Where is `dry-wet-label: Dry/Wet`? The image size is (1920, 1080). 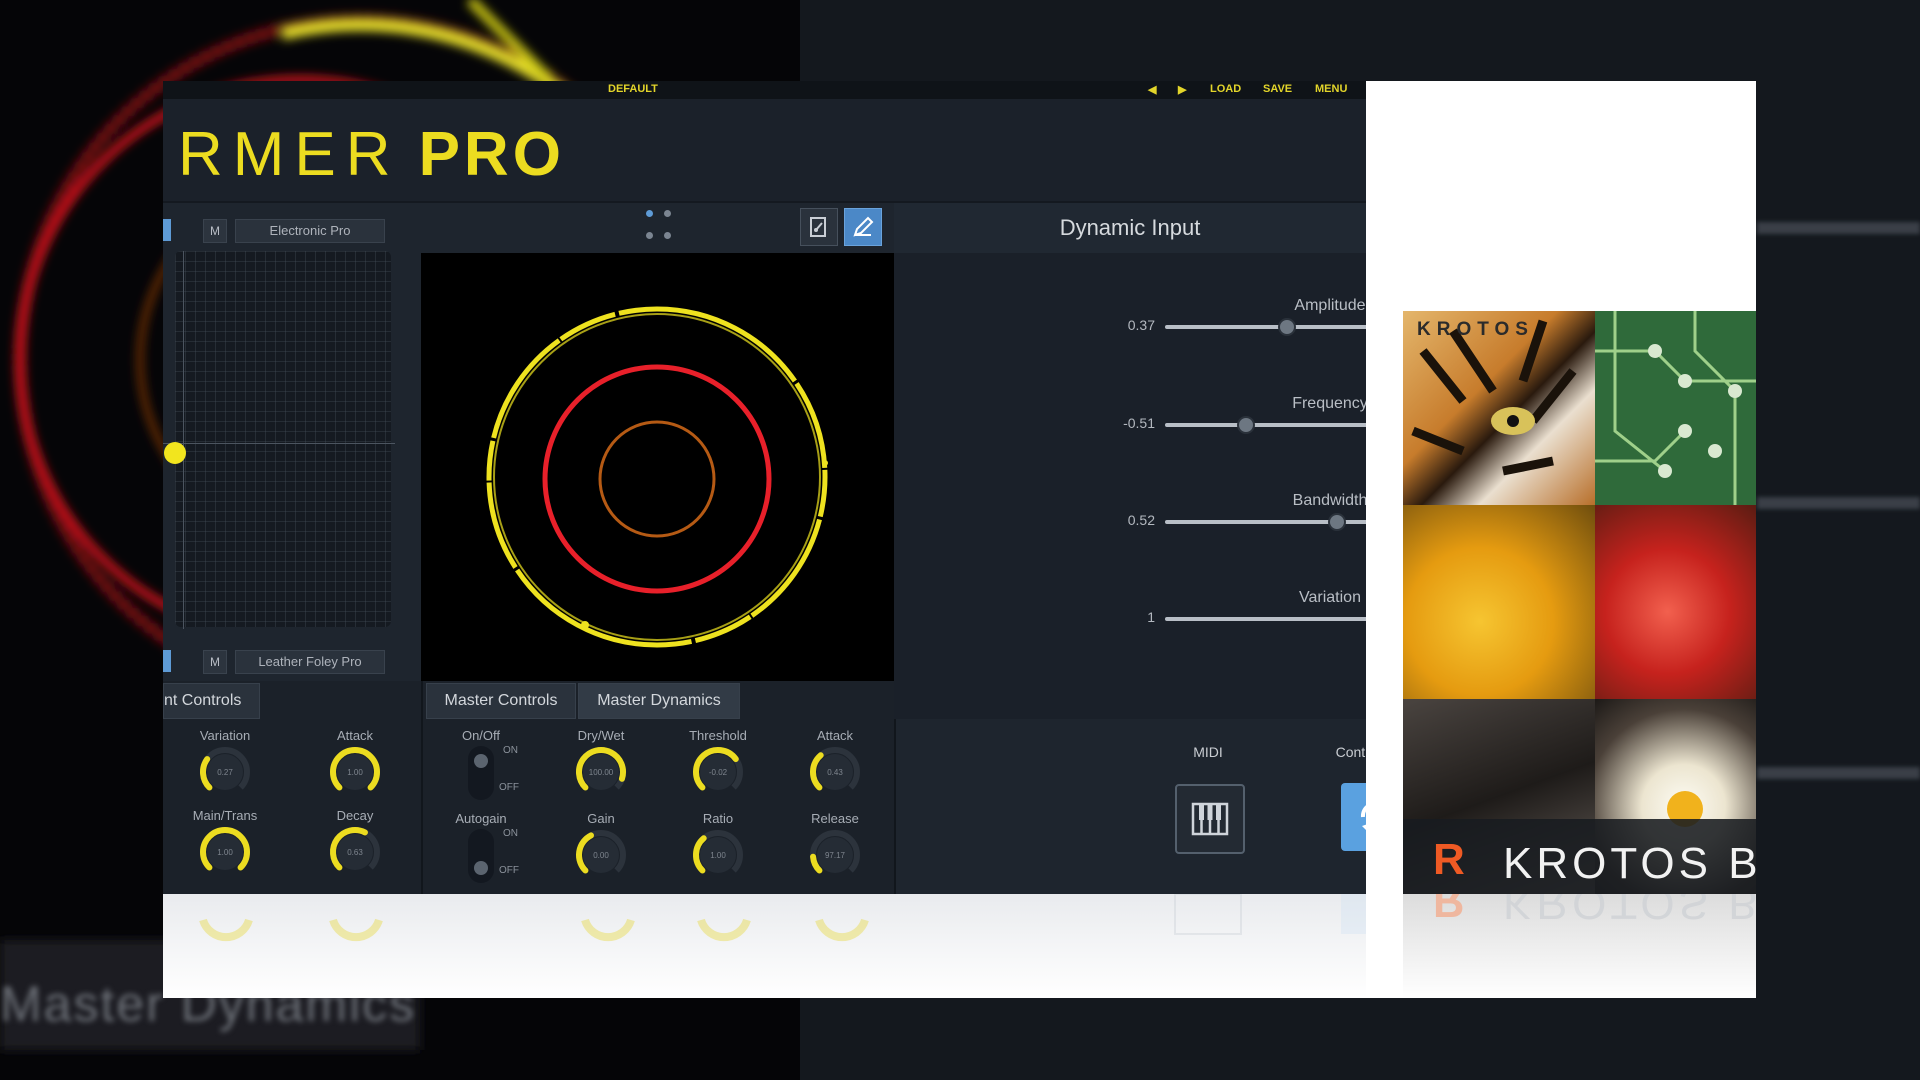
dry-wet-label: Dry/Wet is located at coordinates (601, 735).